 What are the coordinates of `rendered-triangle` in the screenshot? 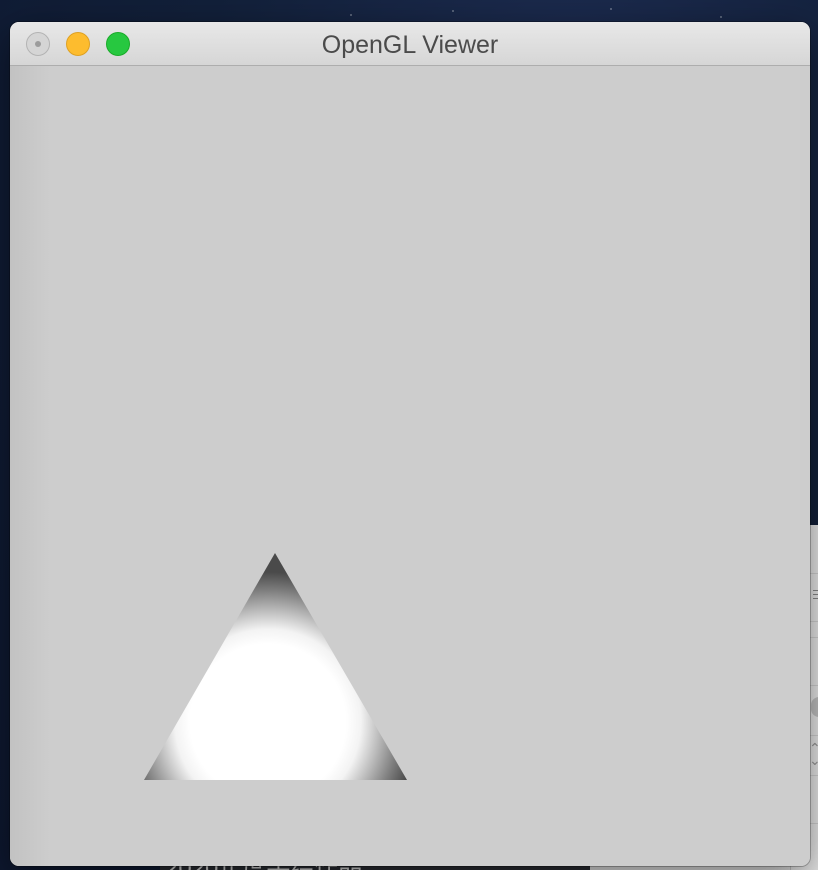 It's located at (275, 666).